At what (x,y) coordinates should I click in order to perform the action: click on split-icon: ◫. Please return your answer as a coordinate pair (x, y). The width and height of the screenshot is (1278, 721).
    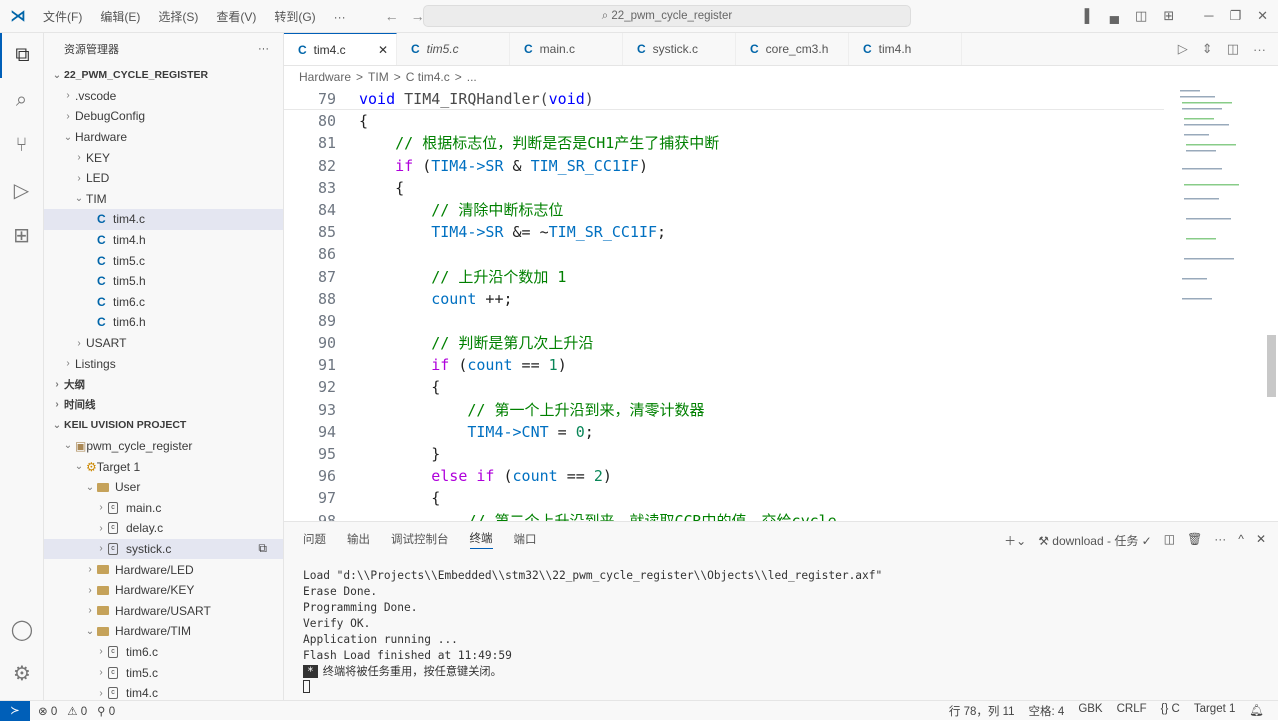
    Looking at the image, I should click on (1141, 16).